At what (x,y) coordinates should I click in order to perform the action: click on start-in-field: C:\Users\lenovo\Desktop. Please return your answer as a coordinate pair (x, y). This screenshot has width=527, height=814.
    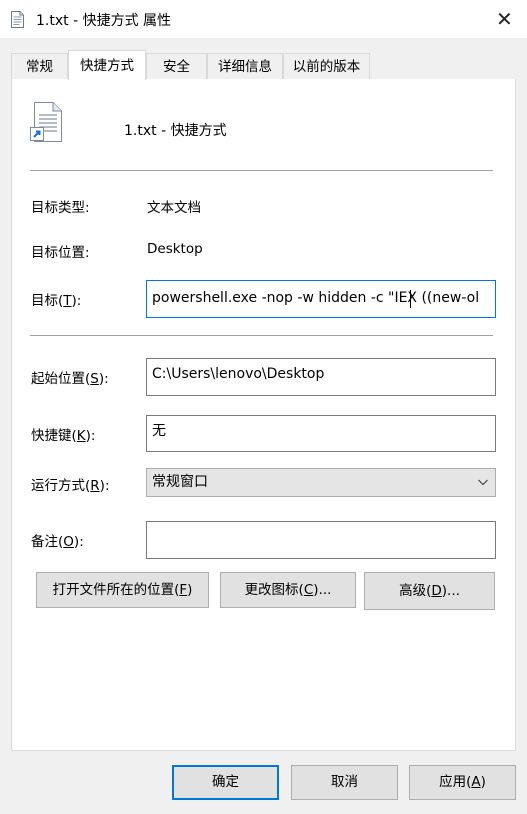
    Looking at the image, I should click on (321, 377).